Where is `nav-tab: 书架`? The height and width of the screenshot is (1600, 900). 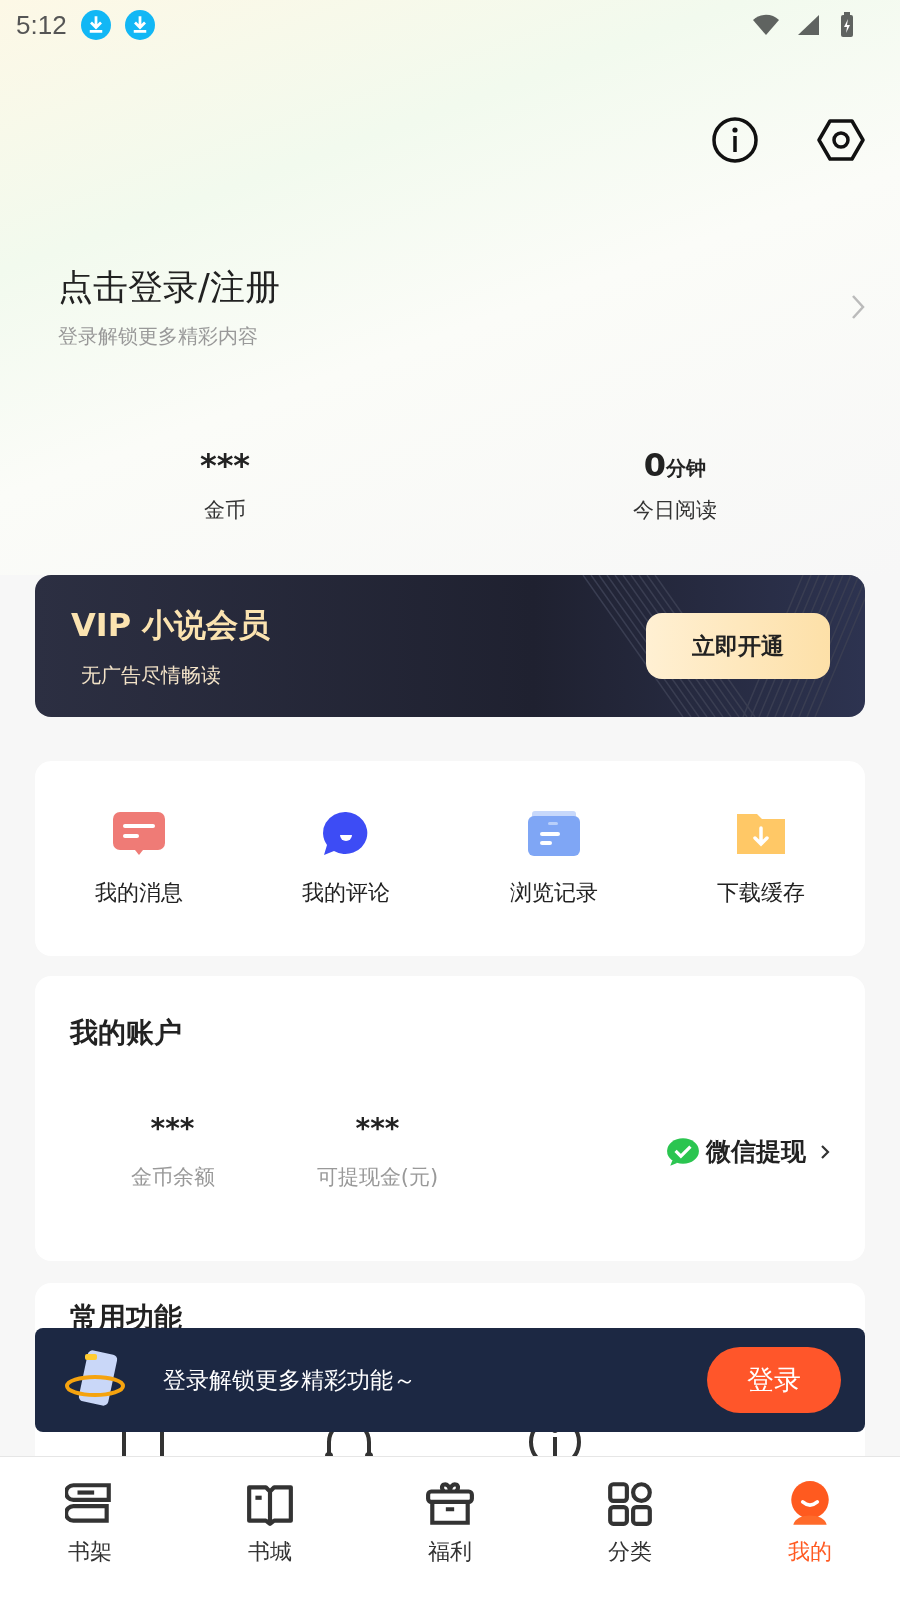 nav-tab: 书架 is located at coordinates (90, 1528).